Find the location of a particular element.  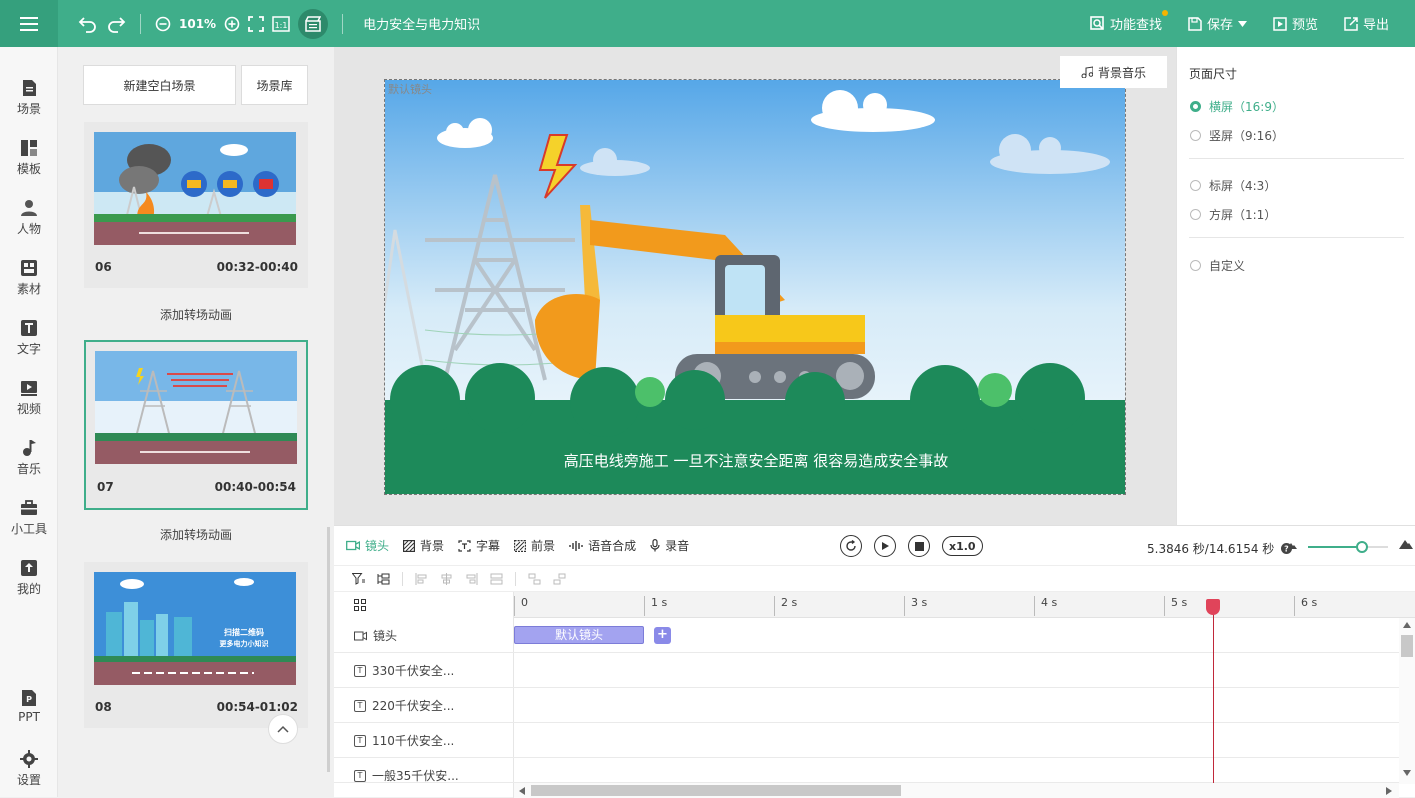

align-left-icon is located at coordinates (421, 578).